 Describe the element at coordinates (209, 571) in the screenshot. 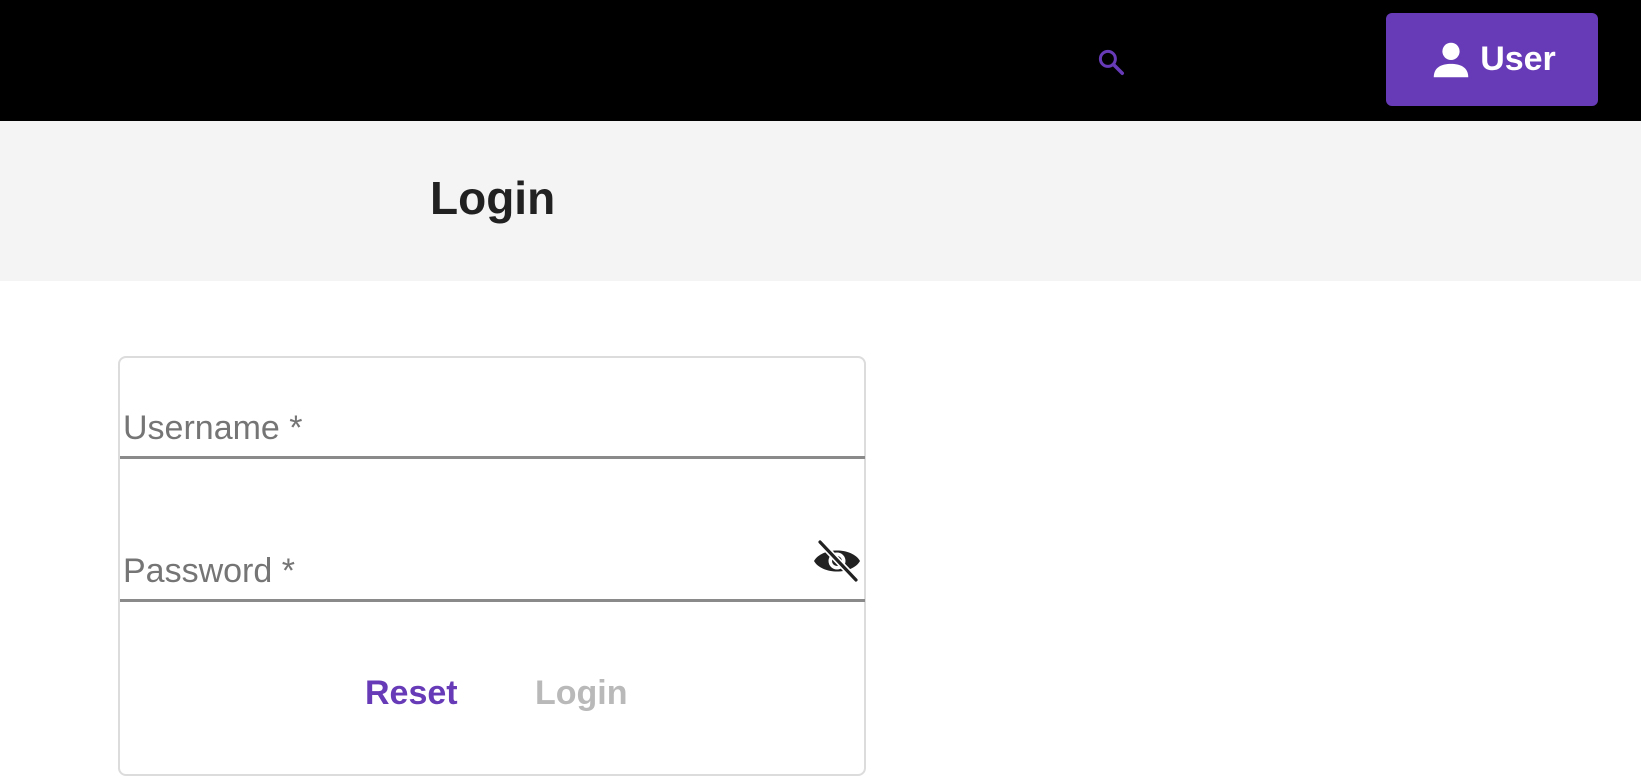

I see `password-label: Password *` at that location.